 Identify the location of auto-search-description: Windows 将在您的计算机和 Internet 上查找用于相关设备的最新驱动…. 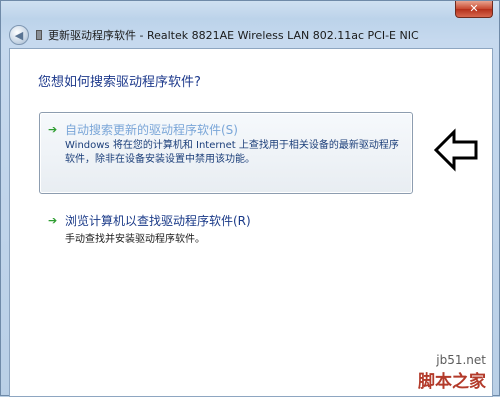
(232, 152).